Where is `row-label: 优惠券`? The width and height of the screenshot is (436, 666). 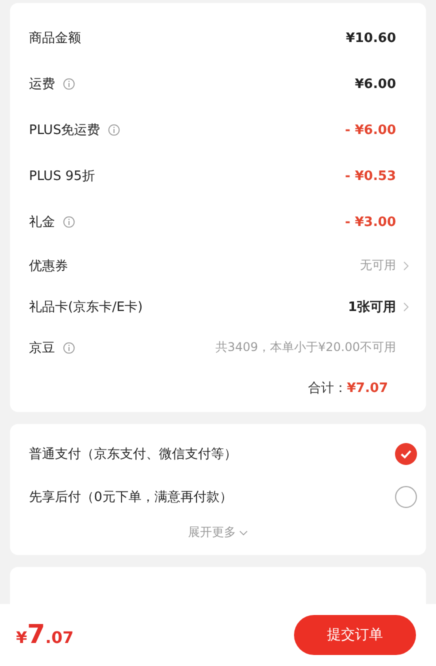 row-label: 优惠券 is located at coordinates (48, 266).